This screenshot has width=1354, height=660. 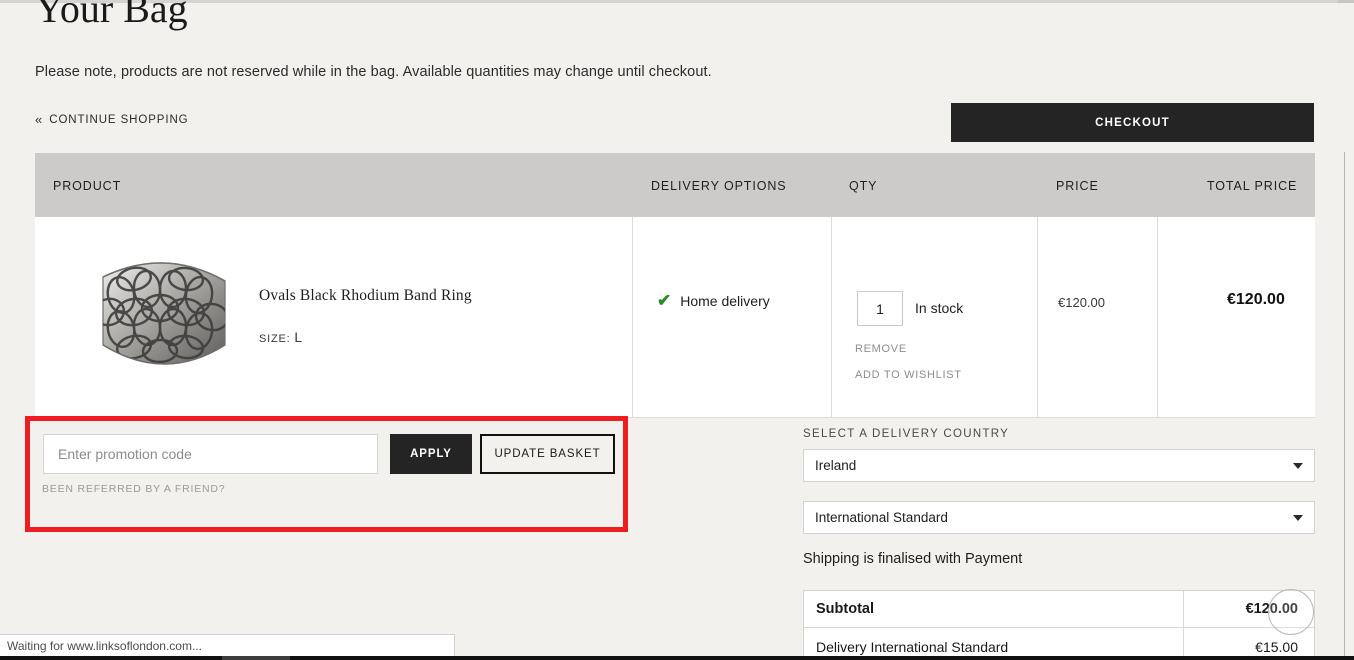 What do you see at coordinates (547, 454) in the screenshot?
I see `update-basket-button: UPDATE BASKET` at bounding box center [547, 454].